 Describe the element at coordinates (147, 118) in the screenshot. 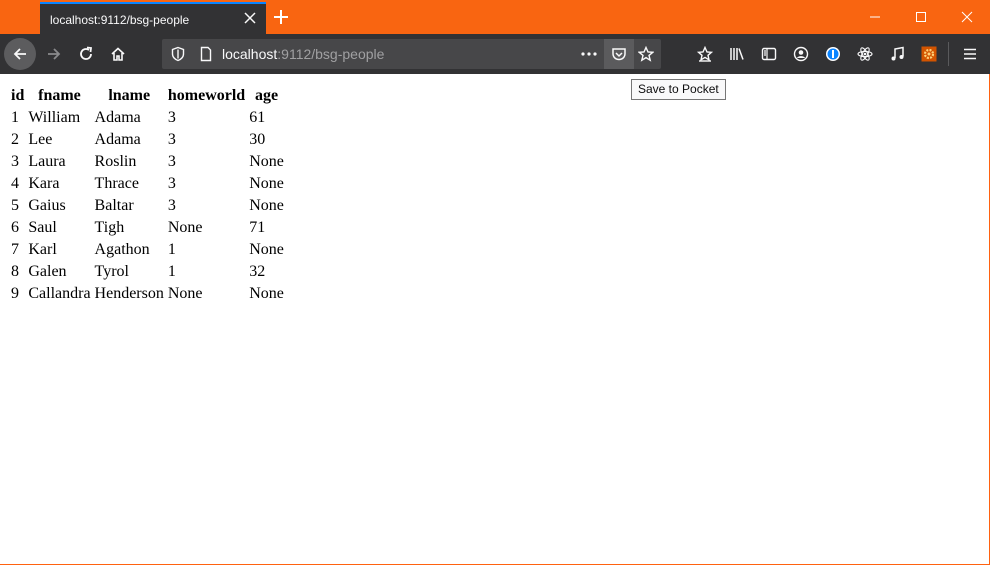

I see `table-row: 1 William Adama 3 61` at that location.